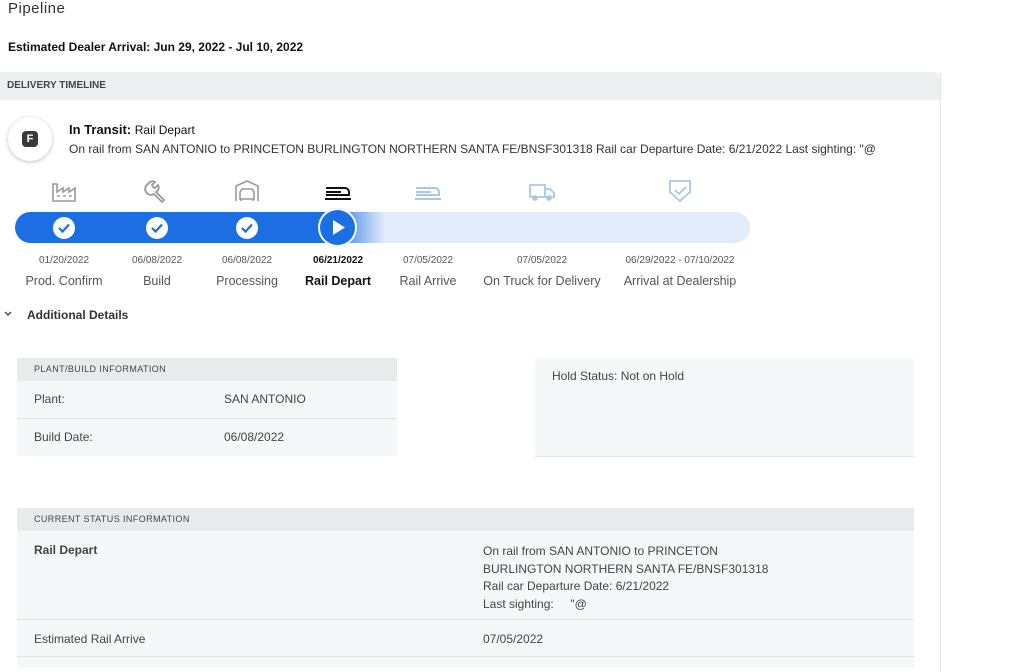  What do you see at coordinates (470, 86) in the screenshot?
I see `delivery-timeline-header: DELIVERY TIMELINE` at bounding box center [470, 86].